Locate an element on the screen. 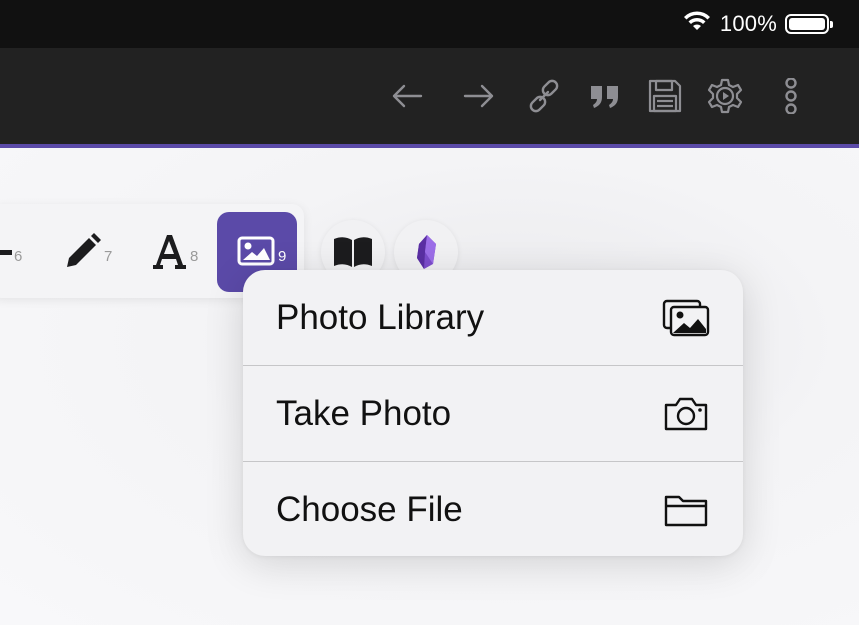 This screenshot has height=625, width=859. text-format-button: 8 is located at coordinates (176, 252).